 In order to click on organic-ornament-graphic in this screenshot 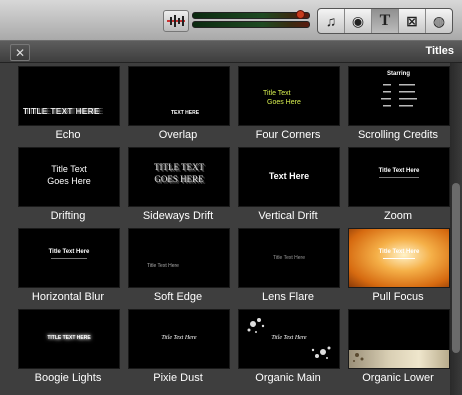, I will do `click(358, 357)`.